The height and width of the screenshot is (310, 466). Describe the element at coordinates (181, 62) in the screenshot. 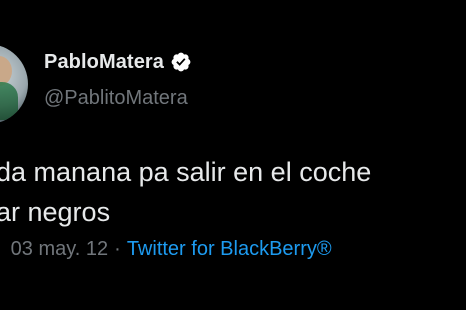

I see `verified-badge-icon` at that location.